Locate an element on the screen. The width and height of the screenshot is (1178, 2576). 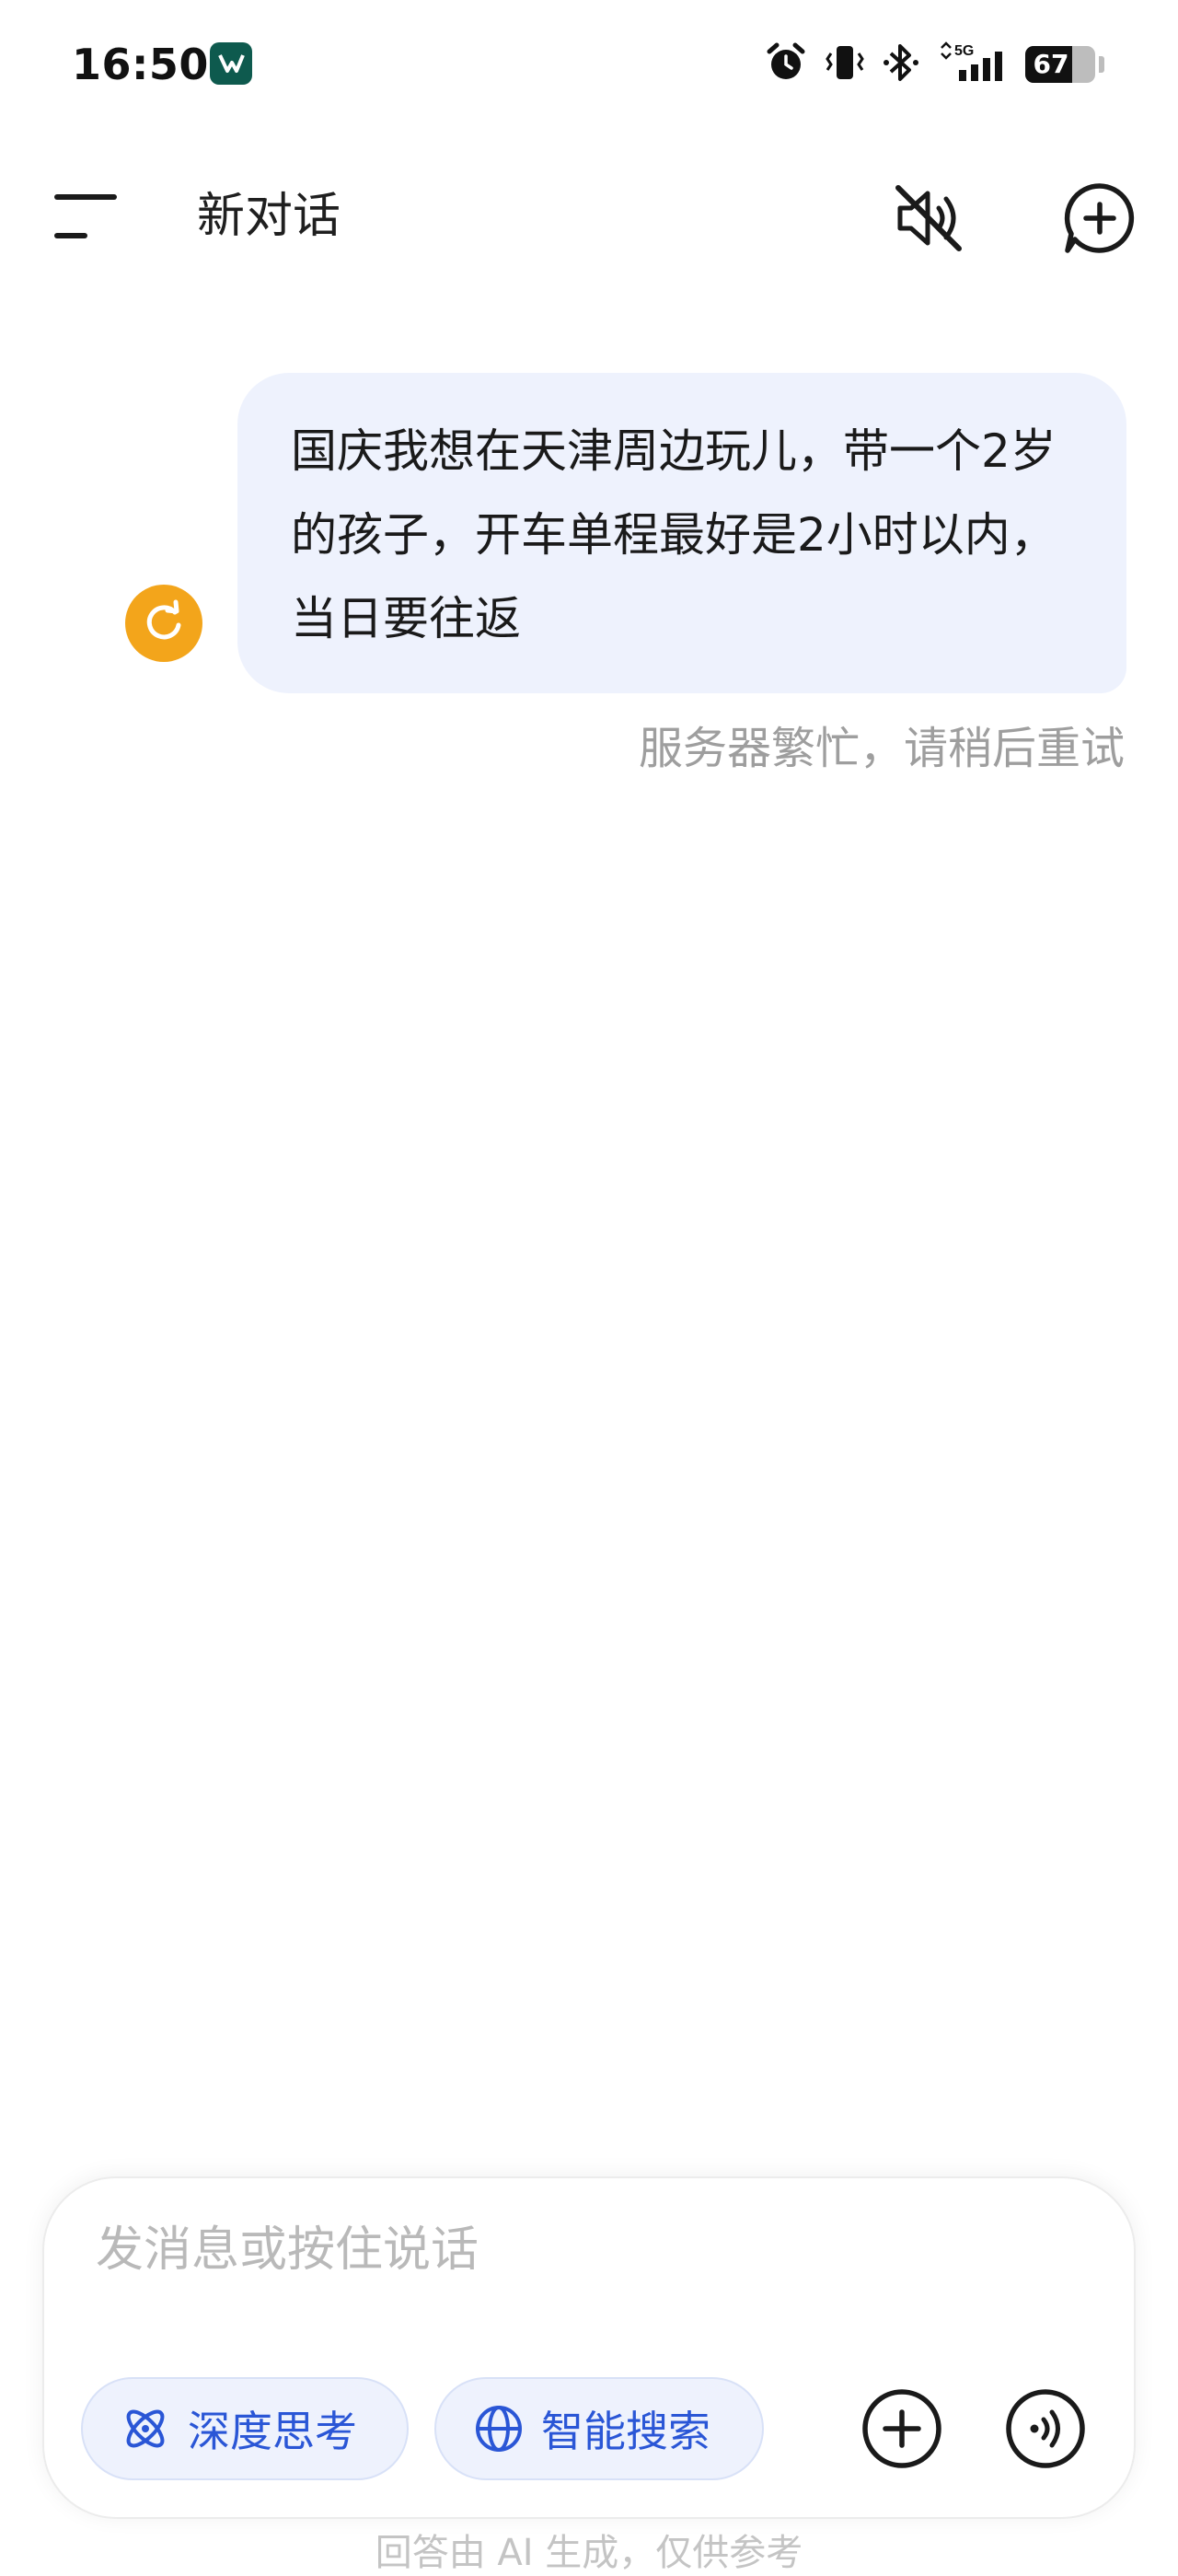
battery-icon: 67 is located at coordinates (1060, 64).